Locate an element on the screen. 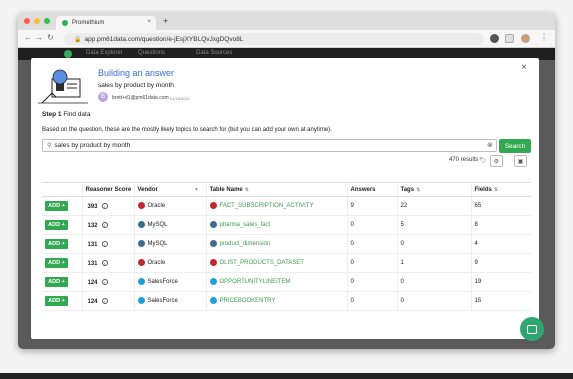 The image size is (573, 379). header-vendor: Vendor ▼ is located at coordinates (169, 189).